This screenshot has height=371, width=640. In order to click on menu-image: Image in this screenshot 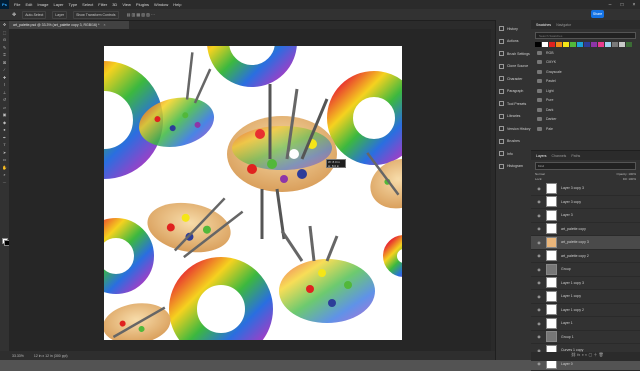, I will do `click(42, 4)`.